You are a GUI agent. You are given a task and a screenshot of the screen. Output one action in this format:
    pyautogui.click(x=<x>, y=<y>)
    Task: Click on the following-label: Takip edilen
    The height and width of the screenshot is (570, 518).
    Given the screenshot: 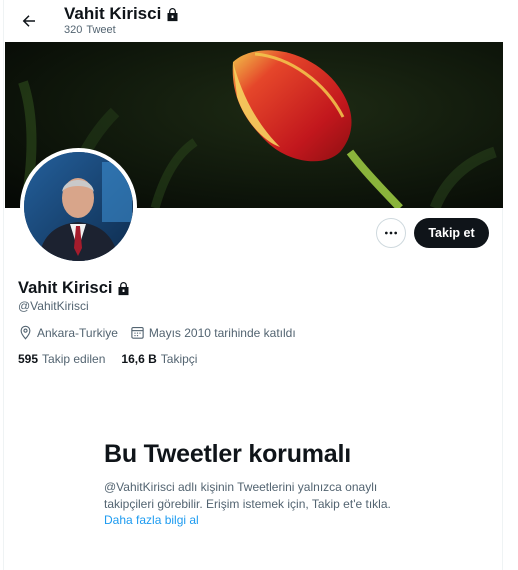 What is the action you would take?
    pyautogui.click(x=74, y=359)
    